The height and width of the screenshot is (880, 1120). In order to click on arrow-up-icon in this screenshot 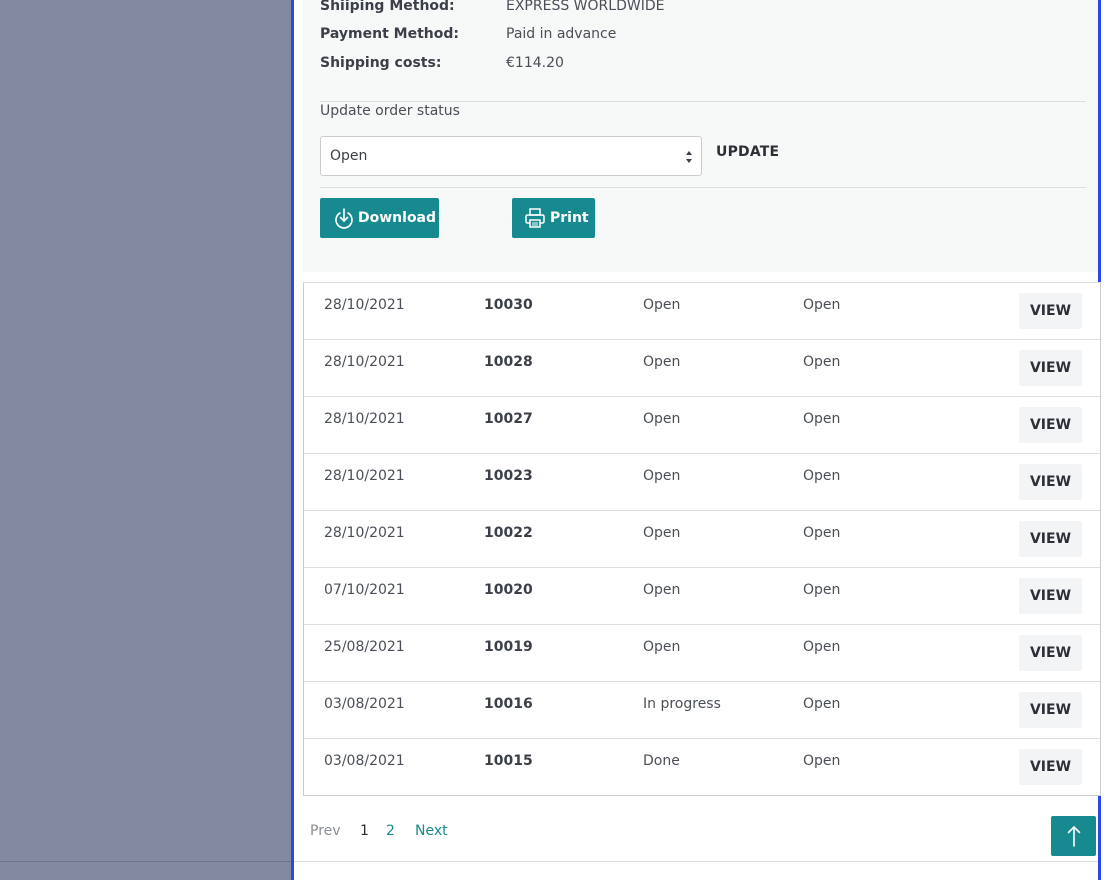, I will do `click(1073, 836)`.